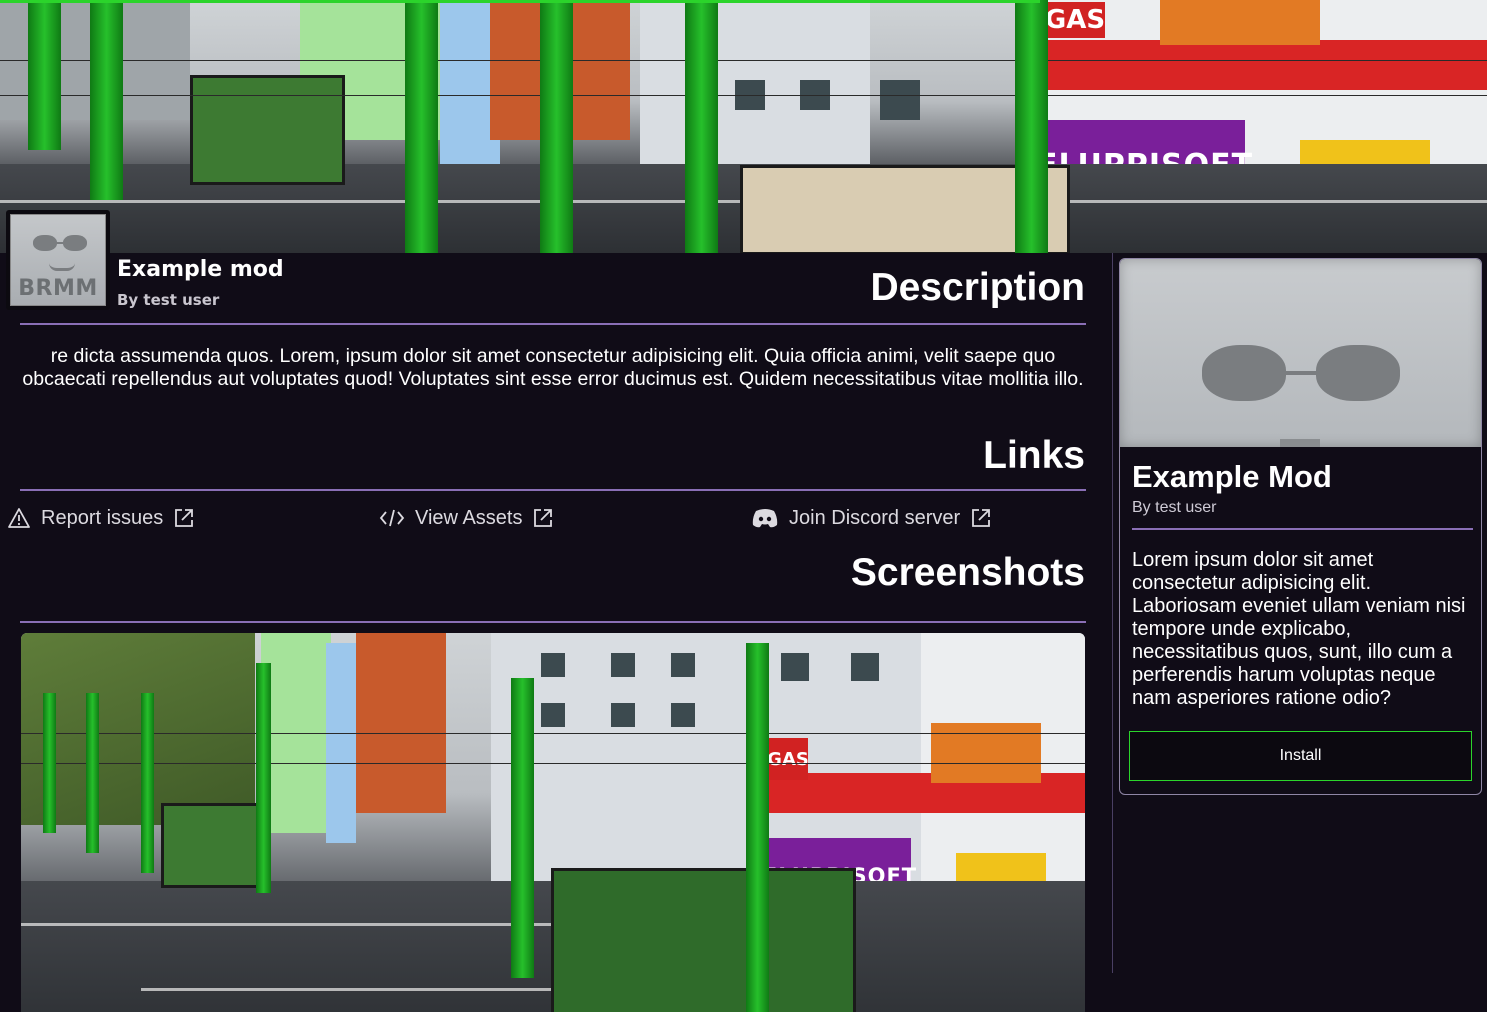 This screenshot has height=1012, width=1487. I want to click on links-heading: Links, so click(1034, 455).